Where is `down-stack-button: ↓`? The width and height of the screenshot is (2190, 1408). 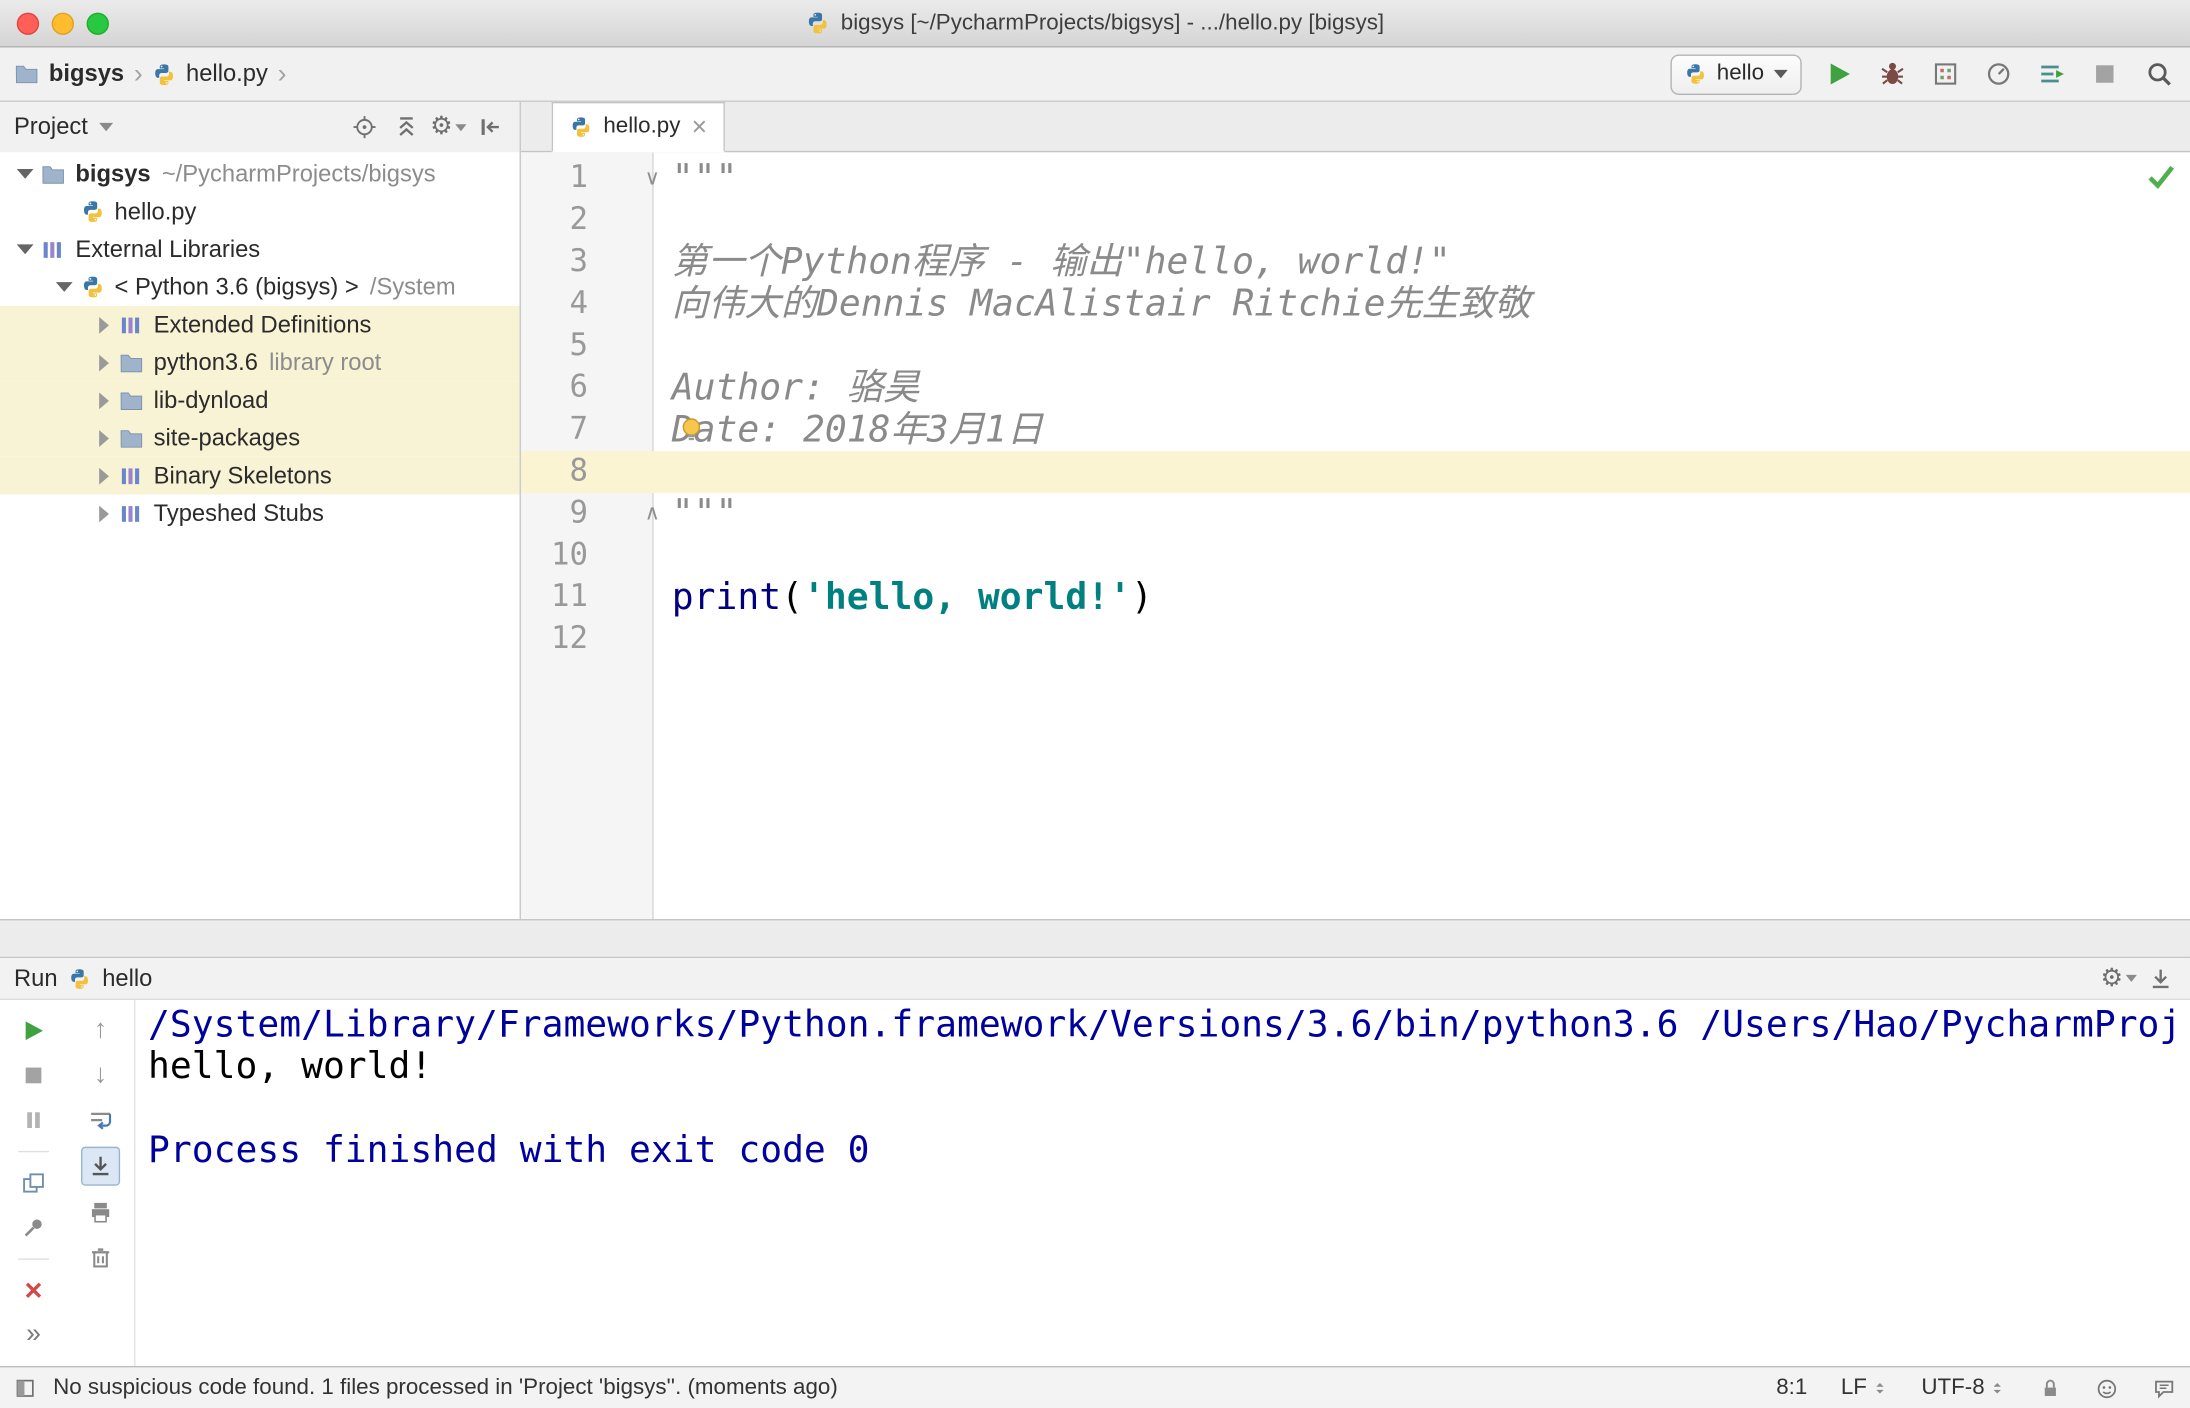
down-stack-button: ↓ is located at coordinates (100, 1075).